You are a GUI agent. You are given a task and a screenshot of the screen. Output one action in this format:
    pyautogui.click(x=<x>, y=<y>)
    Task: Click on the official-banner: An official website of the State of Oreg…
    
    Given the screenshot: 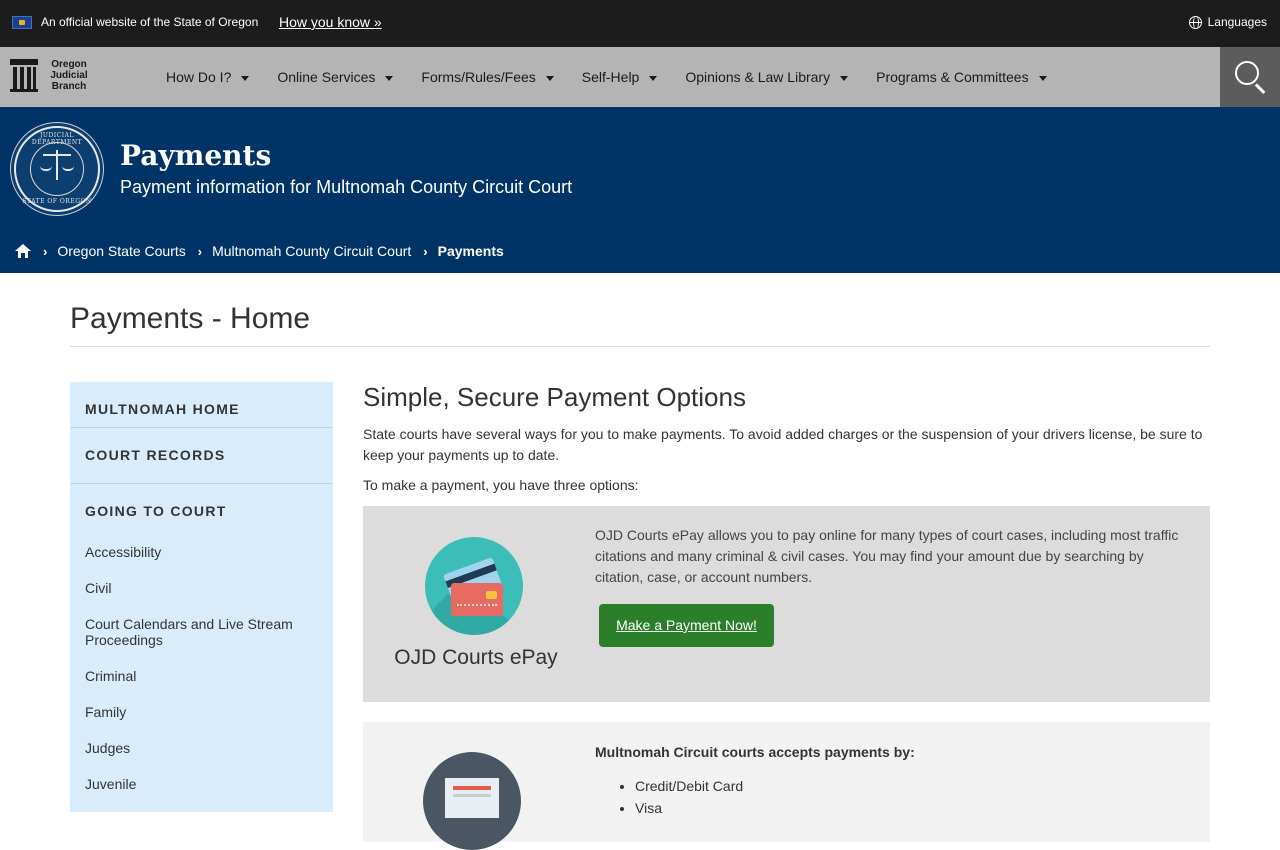 What is the action you would take?
    pyautogui.click(x=640, y=23)
    